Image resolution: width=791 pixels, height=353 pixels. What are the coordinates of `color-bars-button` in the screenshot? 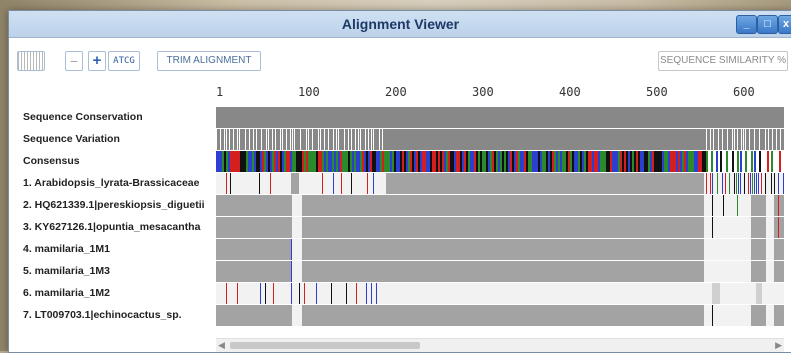 It's located at (31, 61).